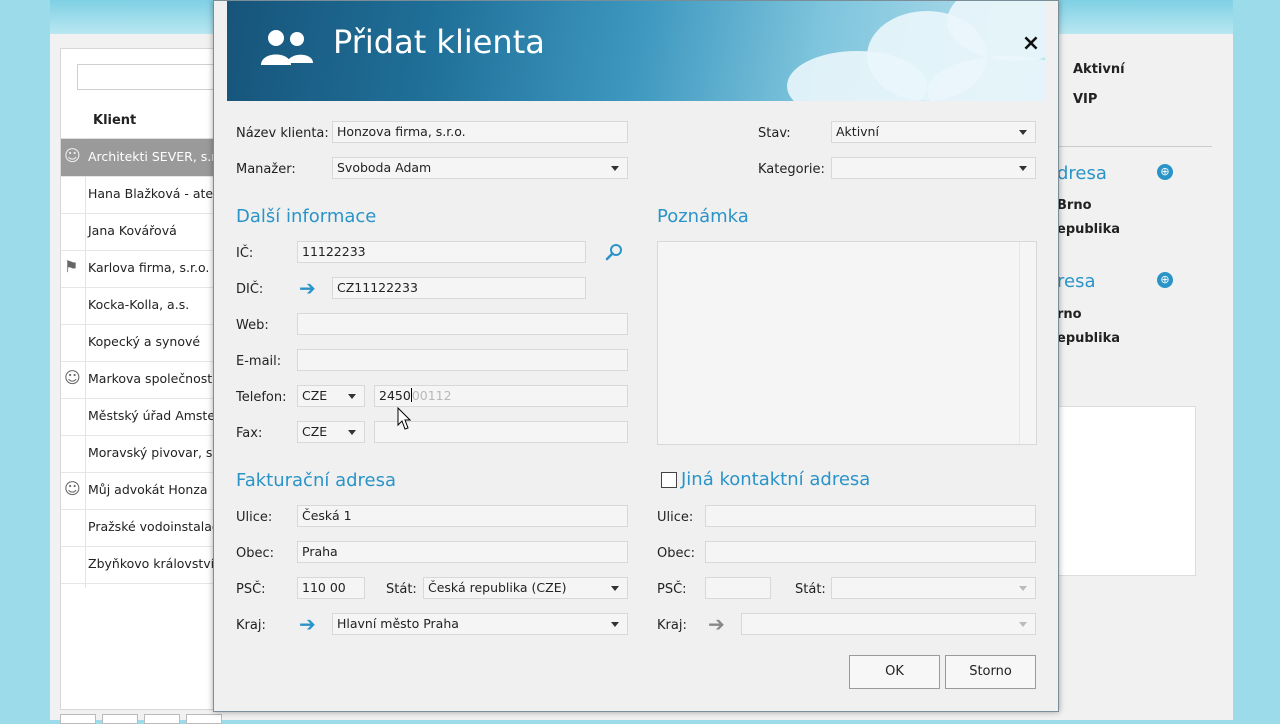 The image size is (1280, 724). What do you see at coordinates (1069, 314) in the screenshot?
I see `address2-city: rno` at bounding box center [1069, 314].